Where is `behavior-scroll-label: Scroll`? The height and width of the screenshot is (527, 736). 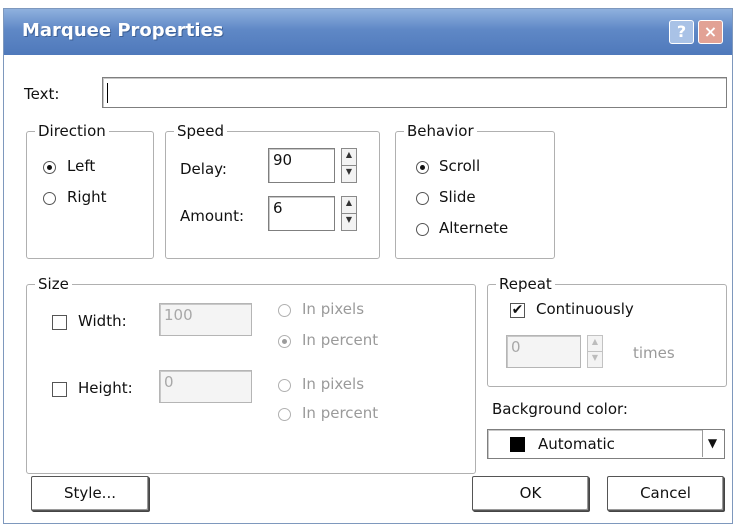
behavior-scroll-label: Scroll is located at coordinates (460, 166).